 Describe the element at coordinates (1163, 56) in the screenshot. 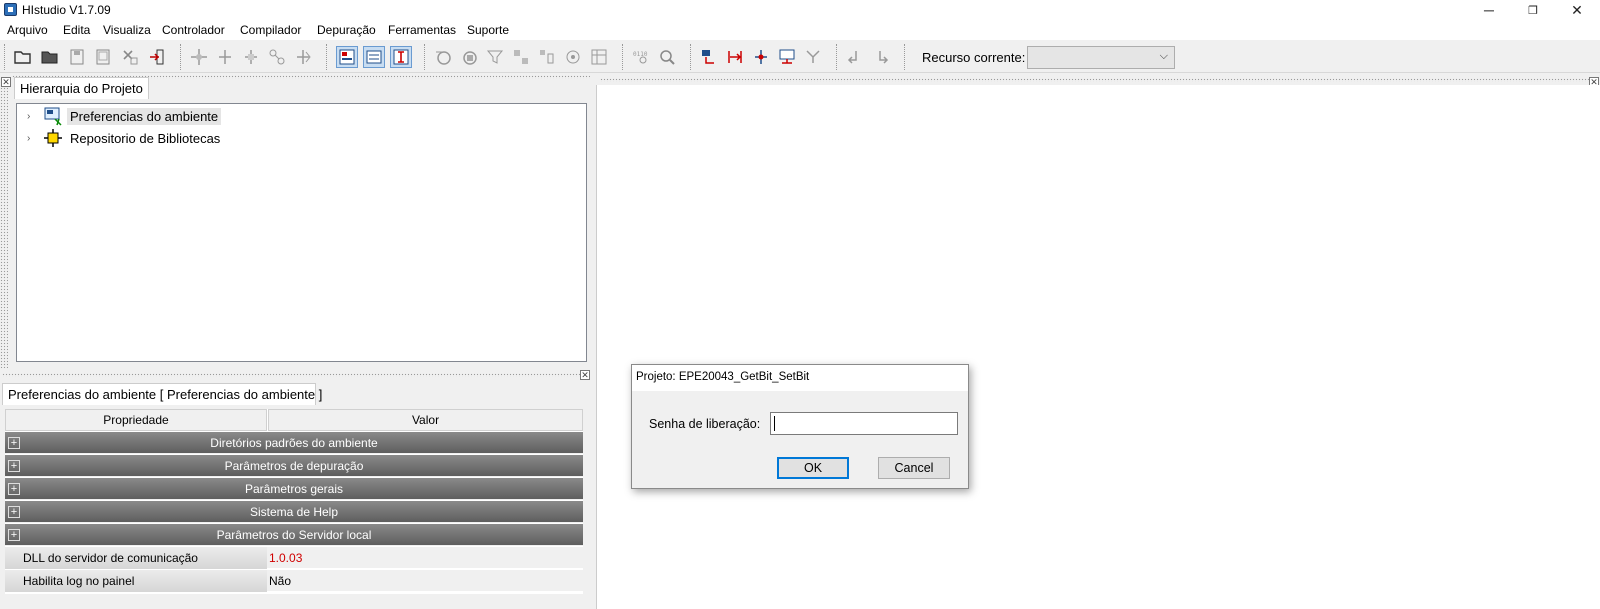

I see `chevron-down-icon: ⌵` at that location.